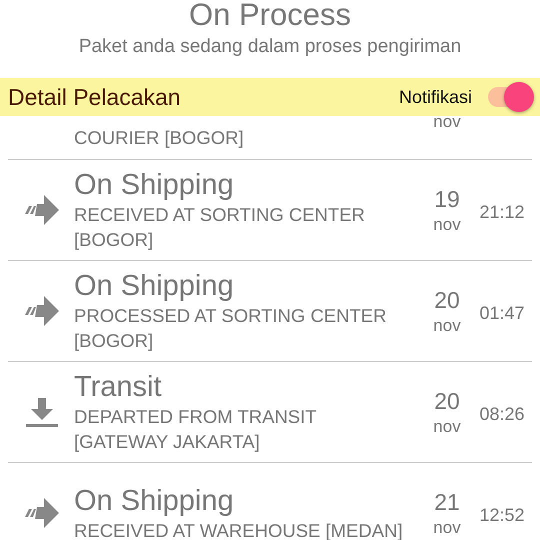  Describe the element at coordinates (220, 227) in the screenshot. I see `event-description: RECEIVED AT SORTING CENTER [BOGOR]` at that location.